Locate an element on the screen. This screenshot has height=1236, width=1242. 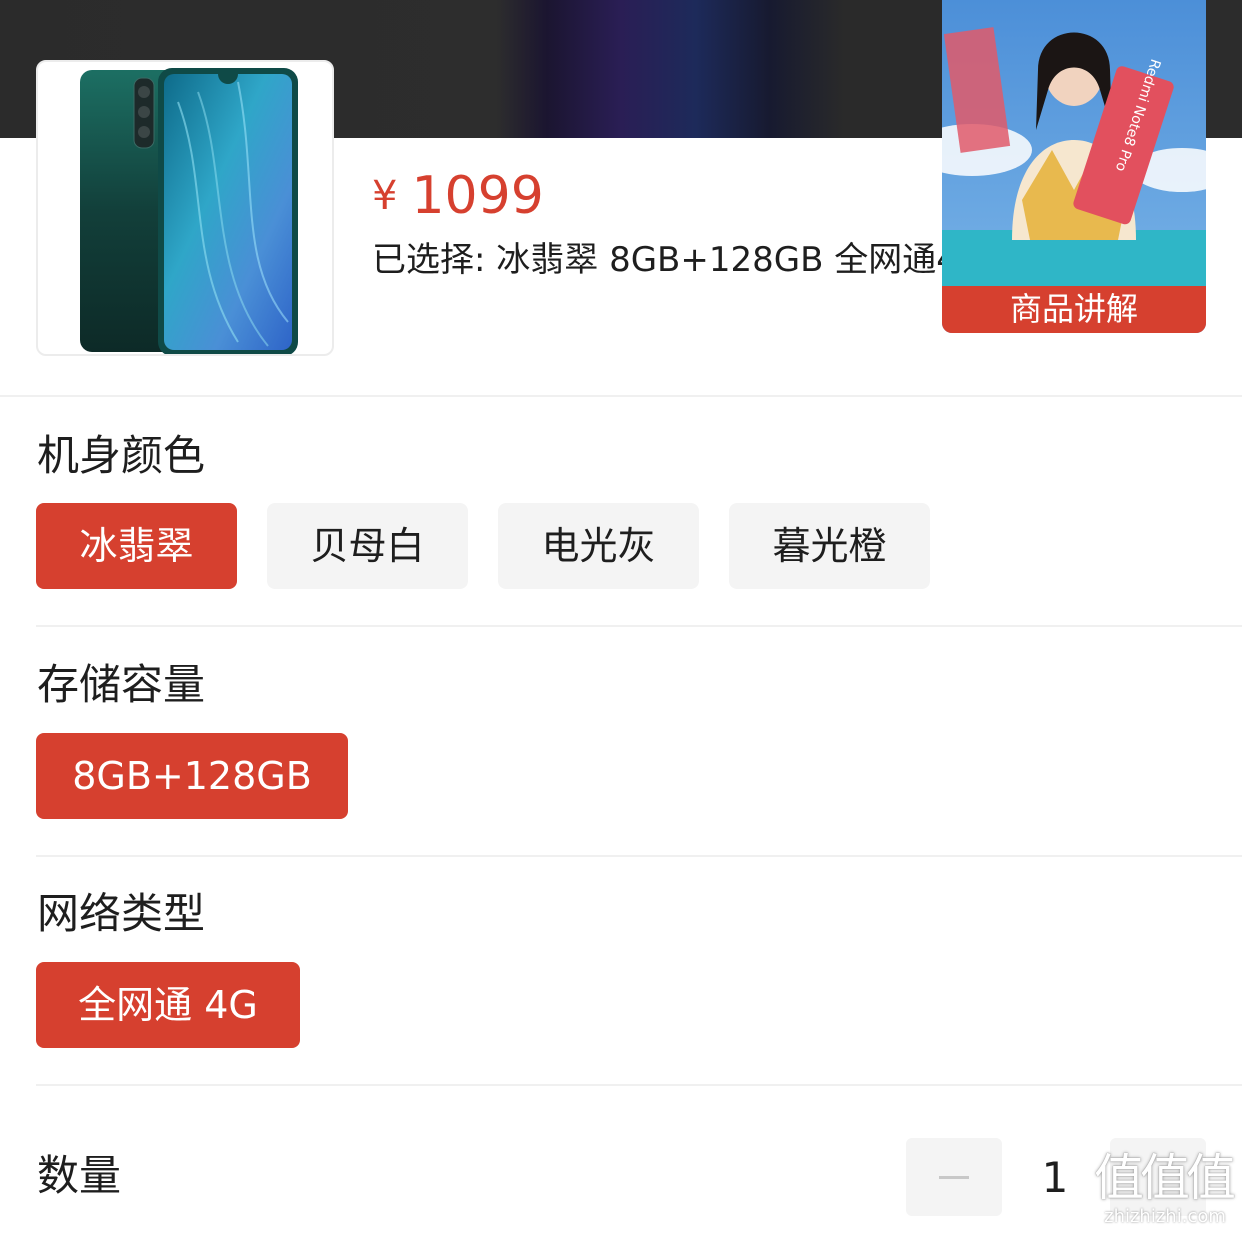
live-explainer-label: 商品讲解 is located at coordinates (1074, 309).